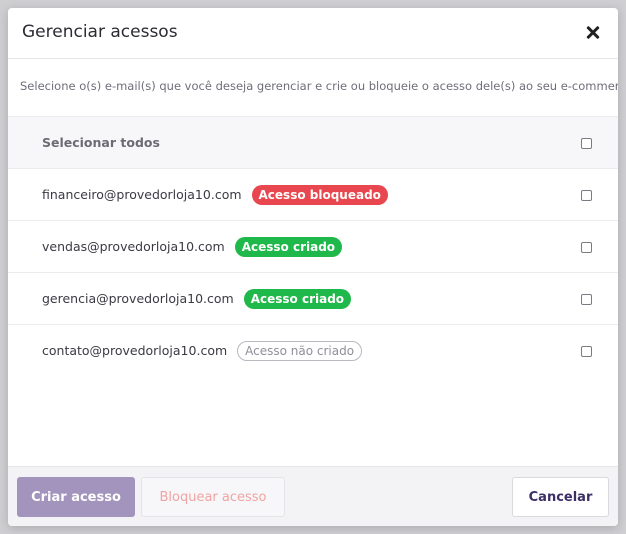 The width and height of the screenshot is (626, 534). What do you see at coordinates (101, 142) in the screenshot?
I see `select-all-label: Selecionar todos` at bounding box center [101, 142].